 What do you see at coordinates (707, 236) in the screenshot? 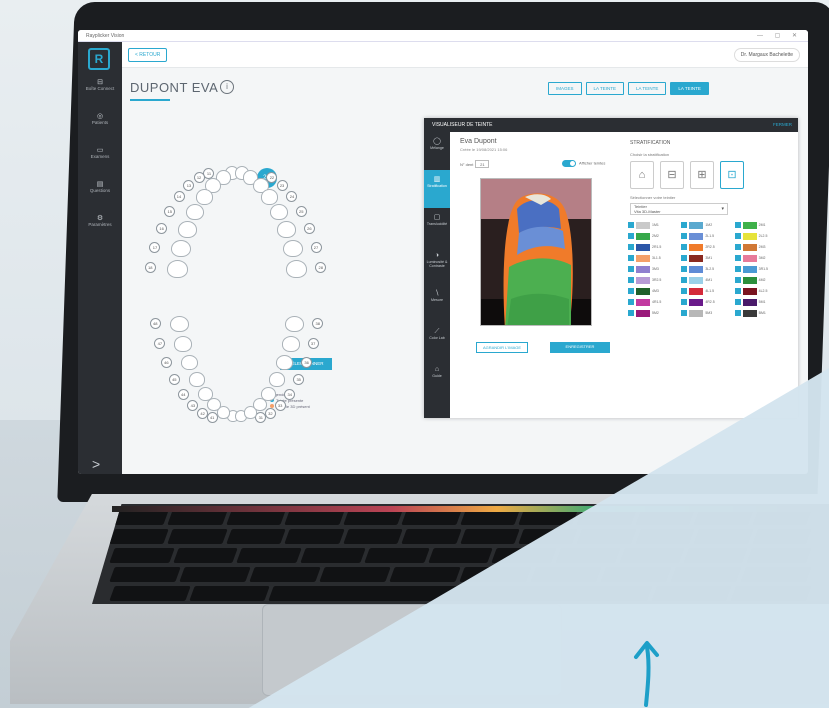
I see `shade-item: 2L1.5` at bounding box center [707, 236].